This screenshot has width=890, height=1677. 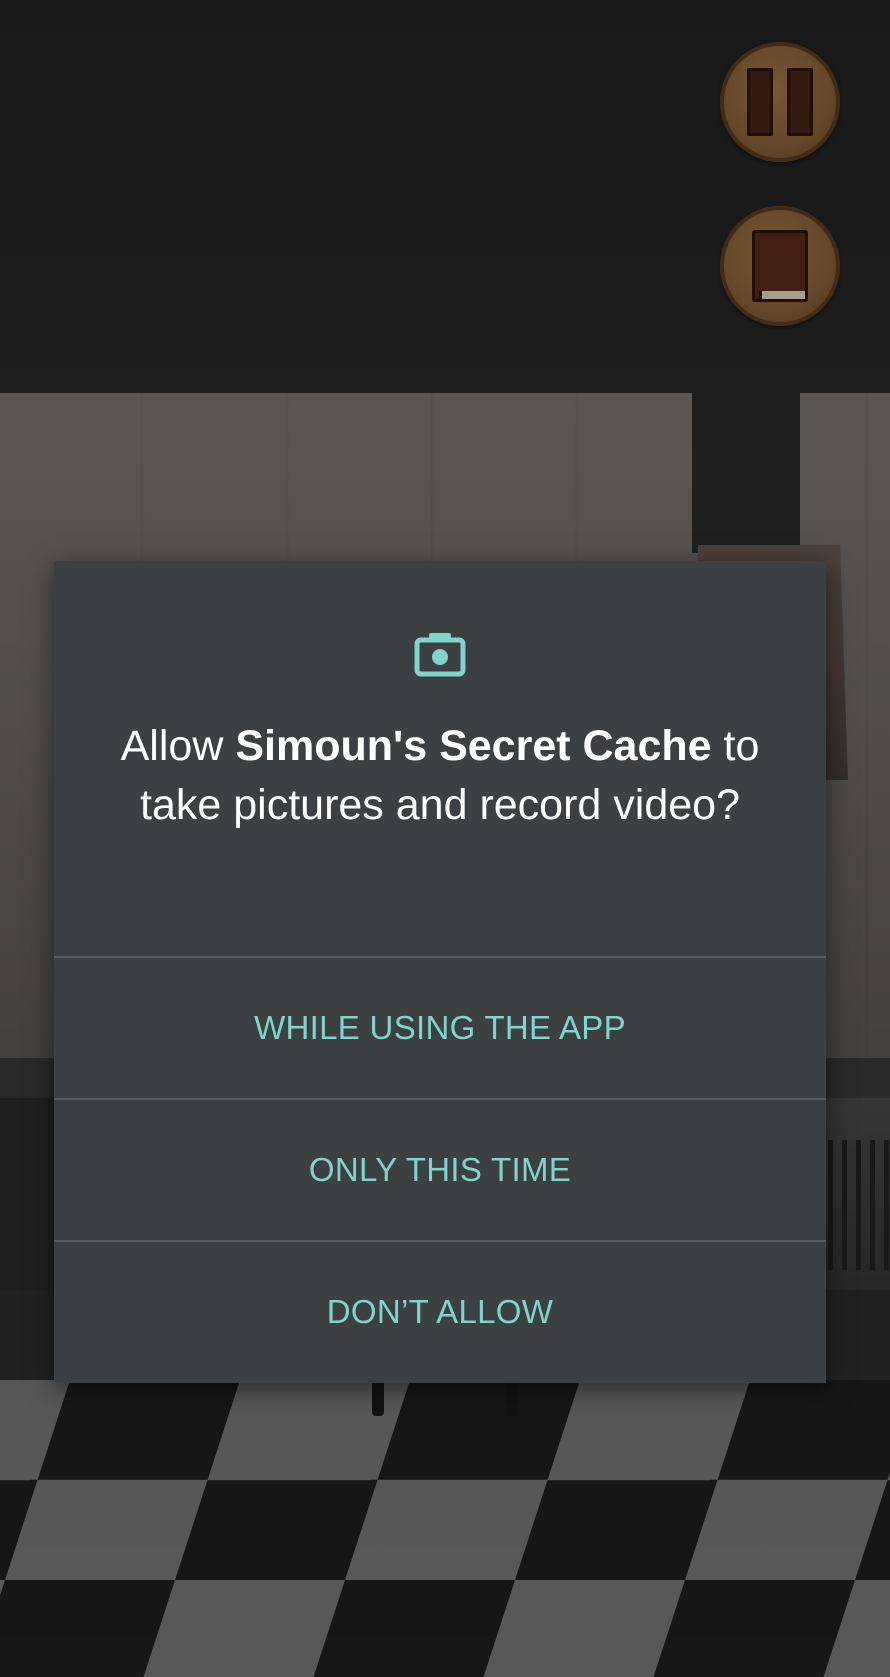 What do you see at coordinates (440, 1028) in the screenshot?
I see `while-using-app-button: WHILE USING THE APP` at bounding box center [440, 1028].